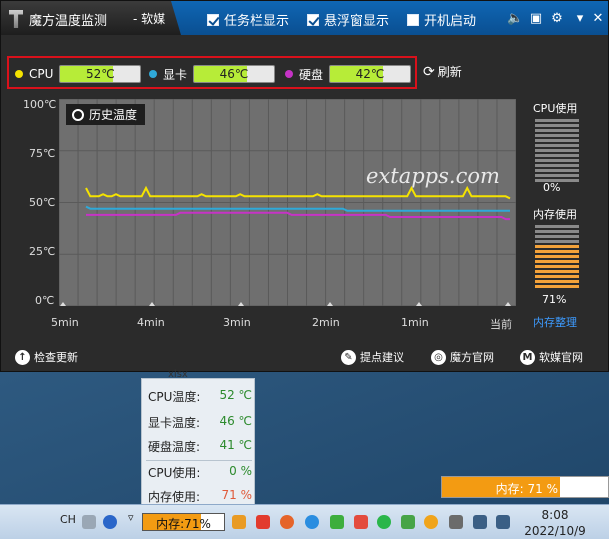 Image resolution: width=609 pixels, height=539 pixels. Describe the element at coordinates (557, 19) in the screenshot. I see `gear-icon: ⚙` at that location.